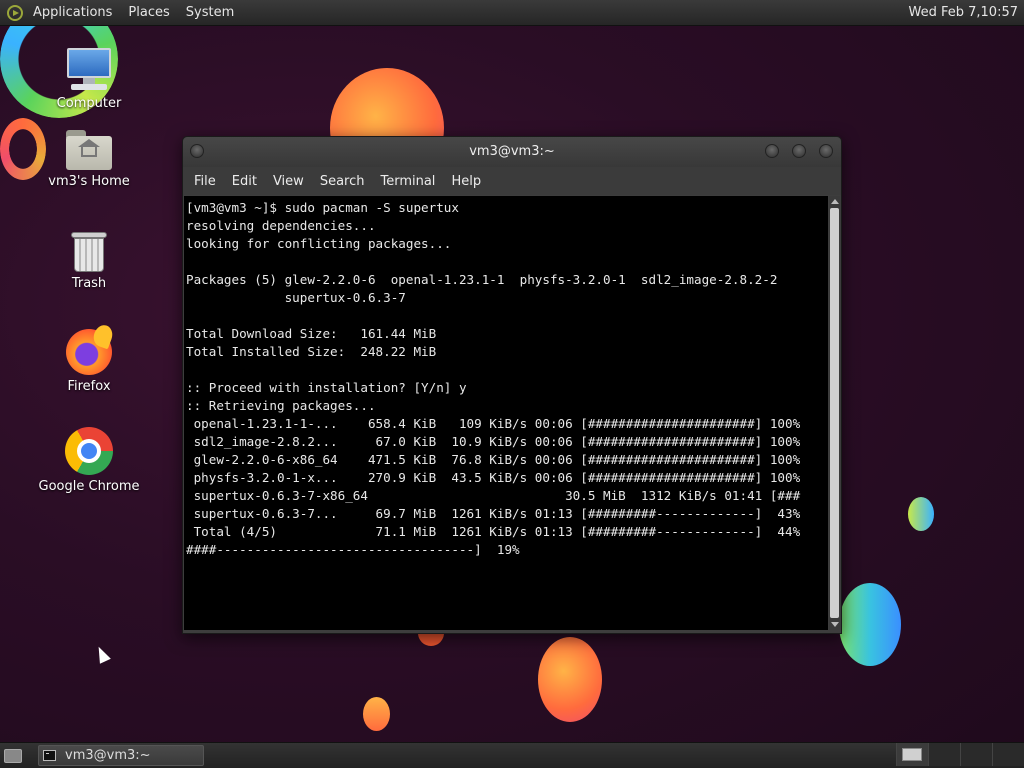  I want to click on scrollbar-thumb, so click(834, 413).